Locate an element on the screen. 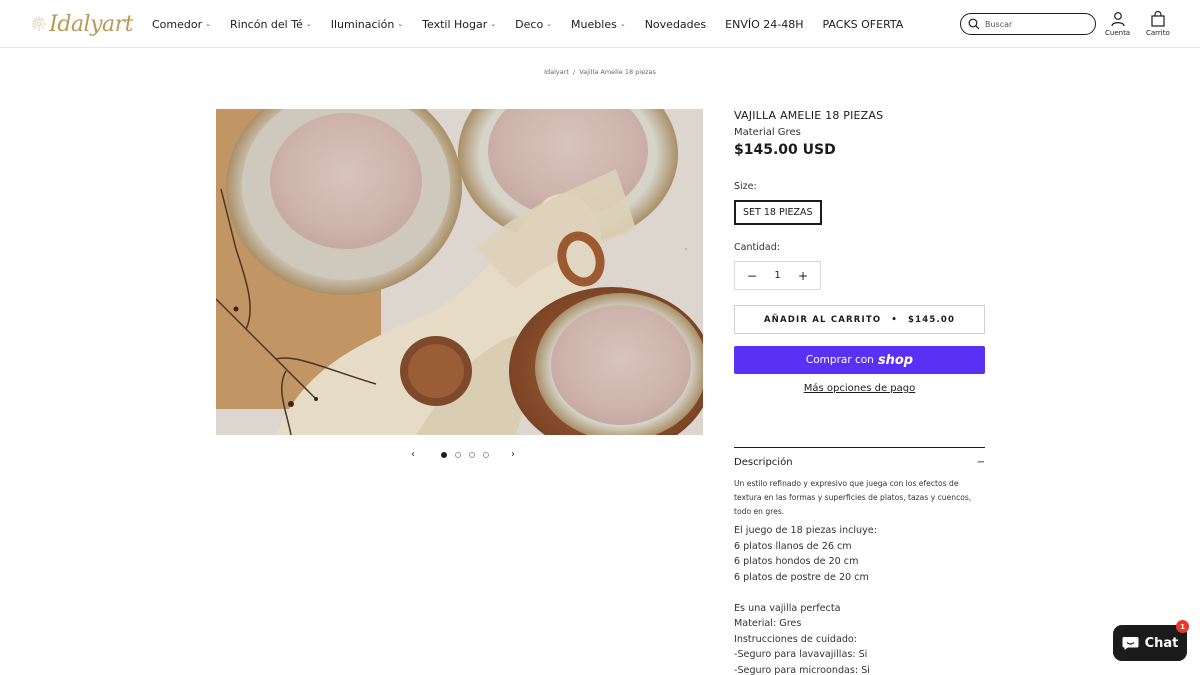 Image resolution: width=1200 pixels, height=675 pixels. image-carousel-controls: ‹ › is located at coordinates (463, 454).